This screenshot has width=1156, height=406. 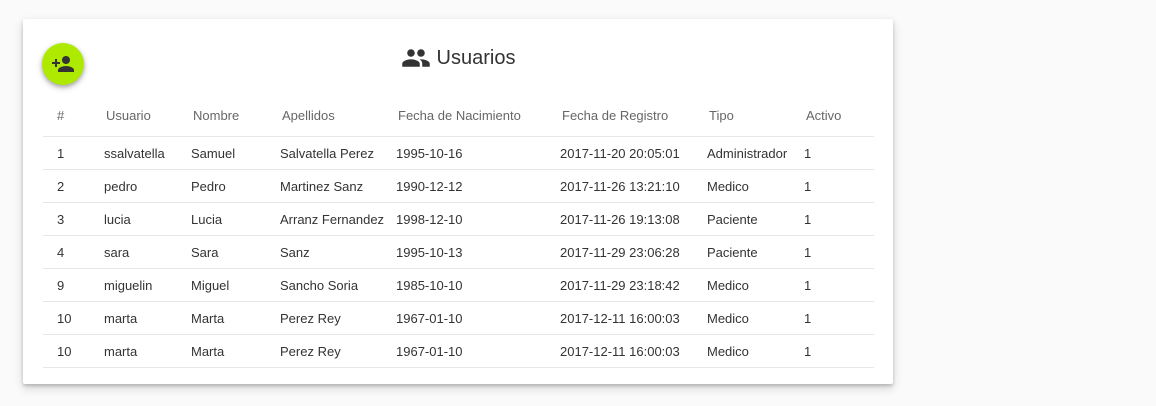 What do you see at coordinates (478, 285) in the screenshot?
I see `cell-fecha-nacimiento: 1985-10-10` at bounding box center [478, 285].